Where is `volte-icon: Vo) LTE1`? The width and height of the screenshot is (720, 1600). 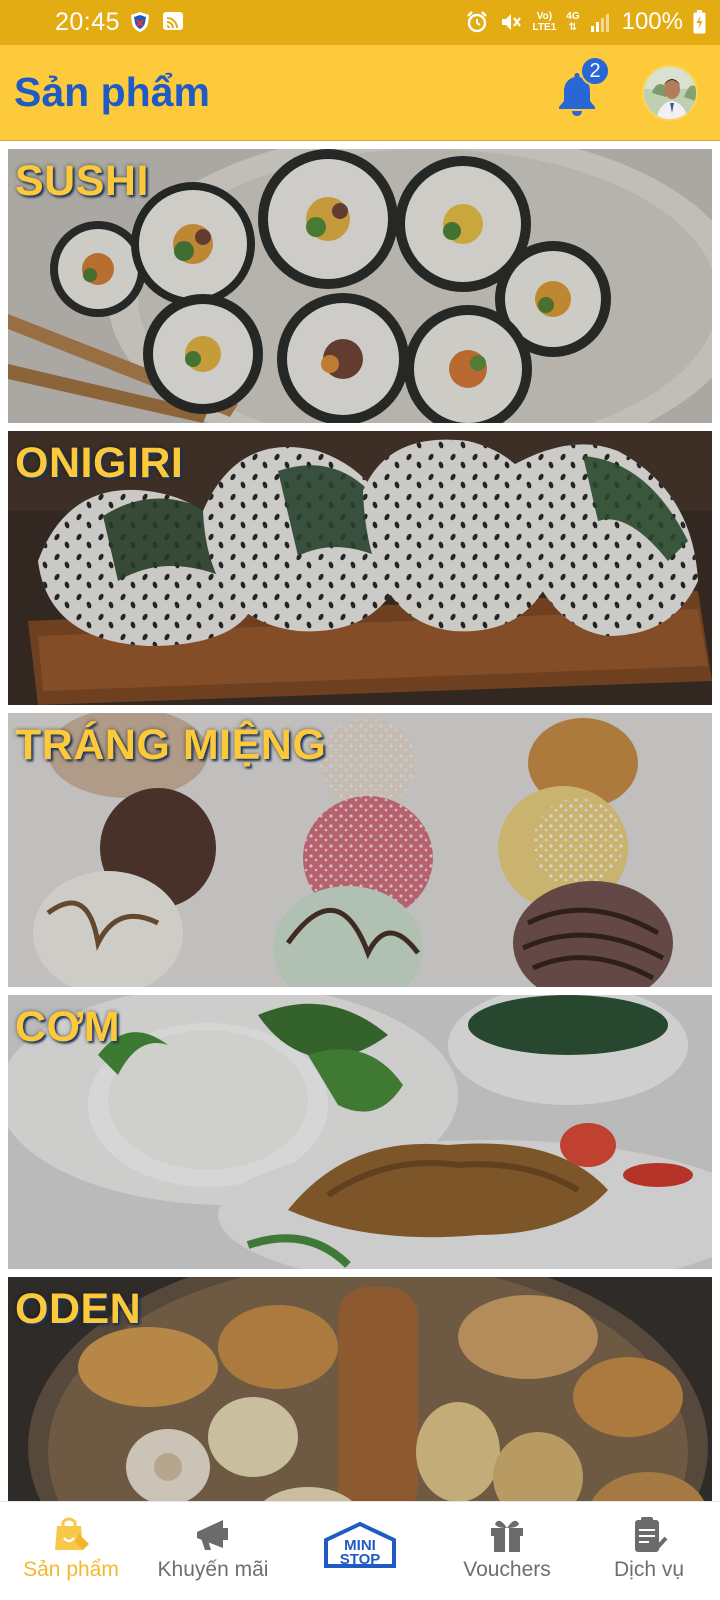 volte-icon: Vo) LTE1 is located at coordinates (545, 22).